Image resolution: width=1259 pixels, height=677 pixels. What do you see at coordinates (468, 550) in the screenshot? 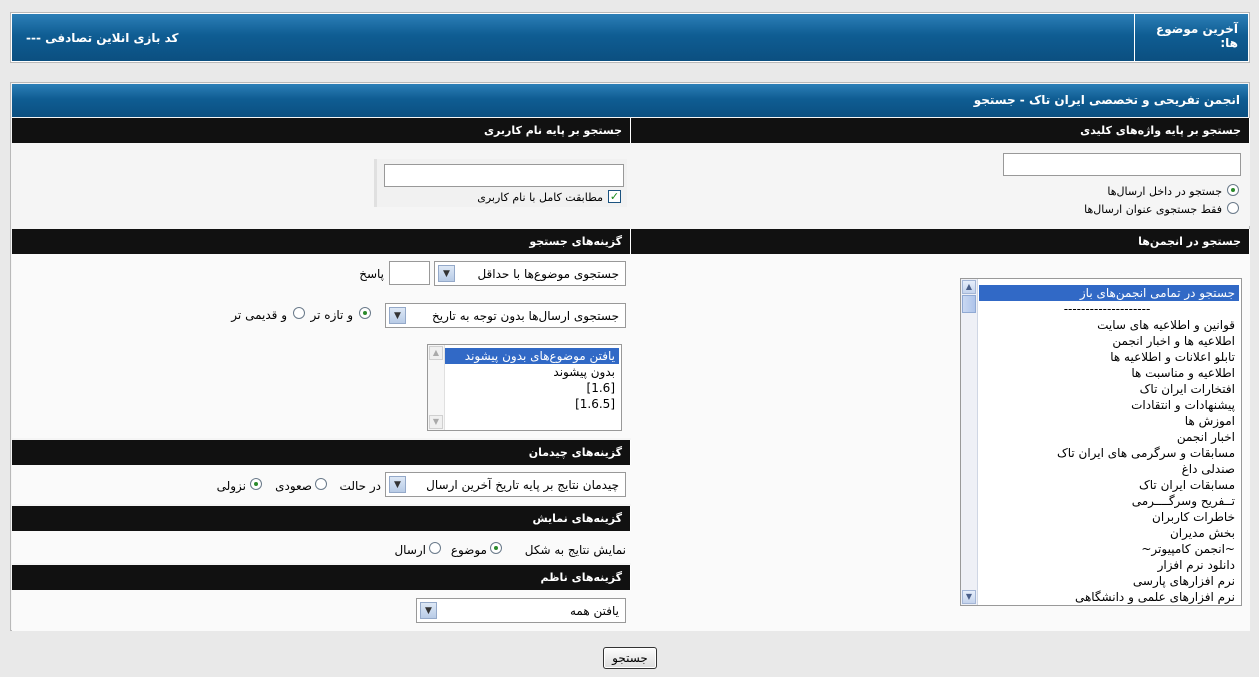
I see `topics-label: موضوع` at bounding box center [468, 550].